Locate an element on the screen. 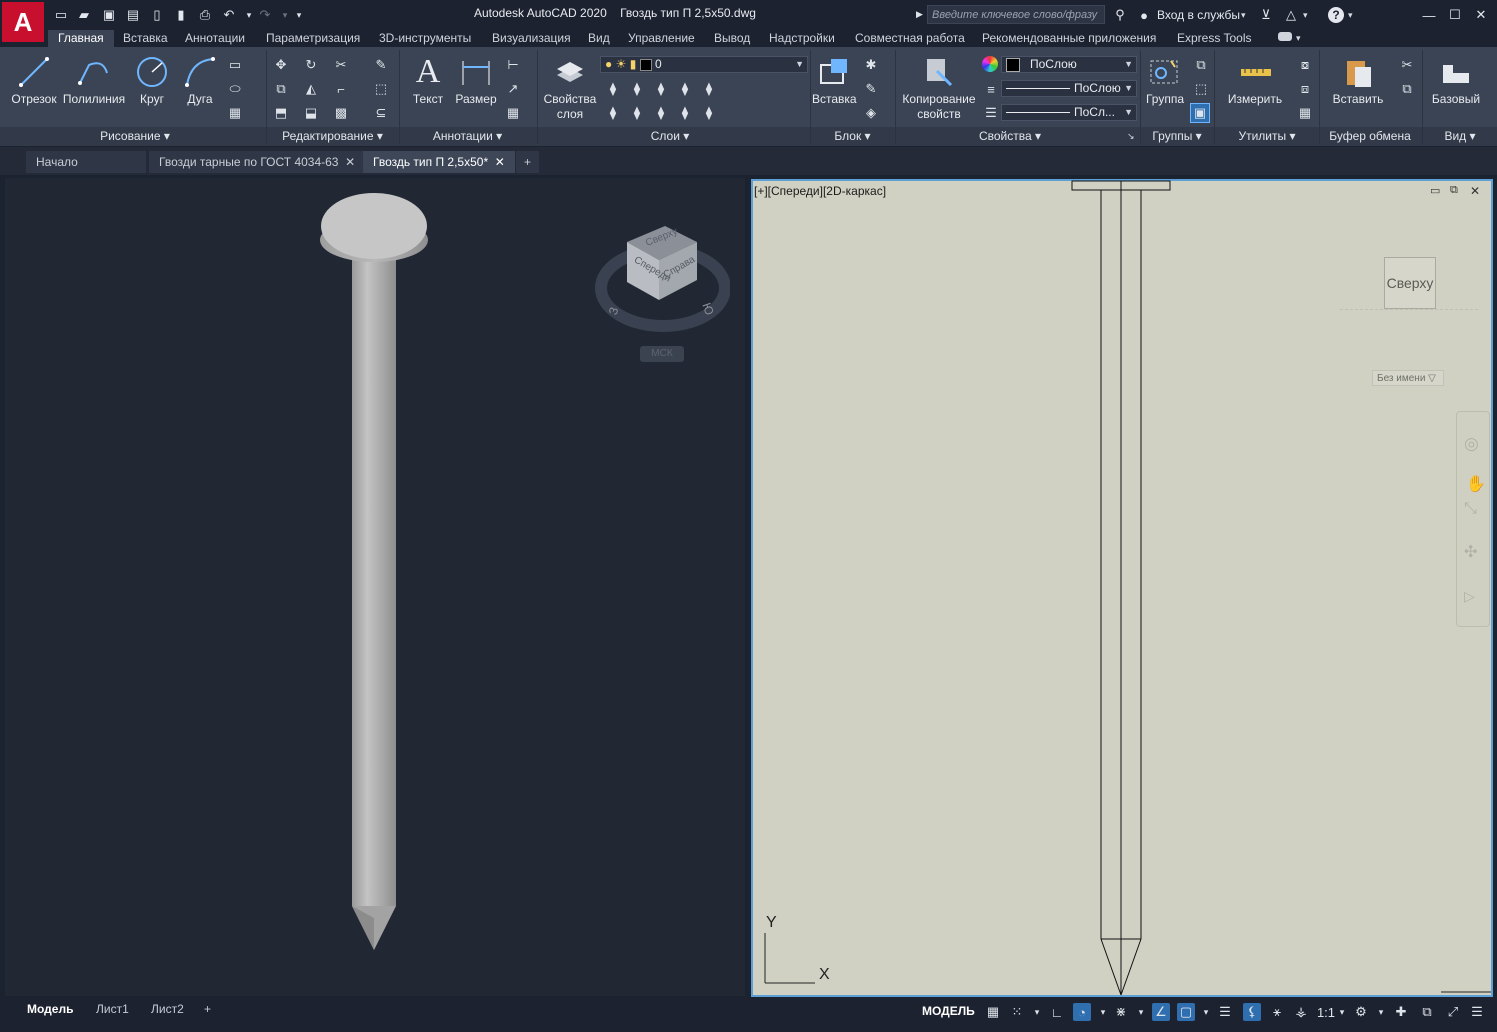 Image resolution: width=1497 pixels, height=1032 pixels. search-input: Введите ключевое слово/фразу is located at coordinates (1016, 14).